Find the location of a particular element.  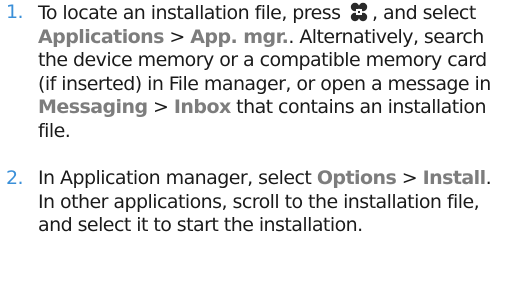

menu-key-icon is located at coordinates (359, 12).